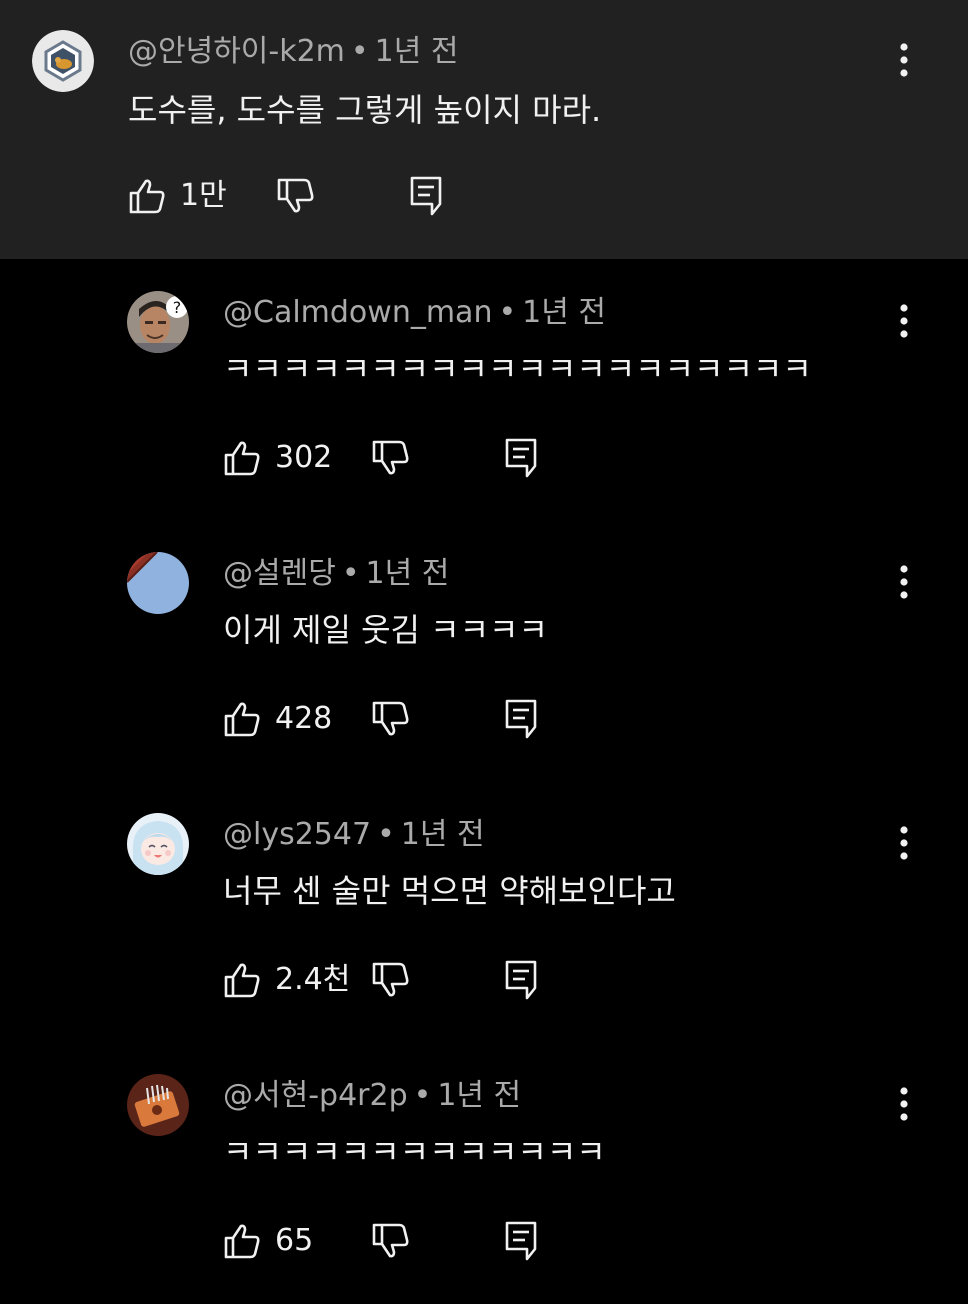 Image resolution: width=968 pixels, height=1304 pixels. I want to click on comment-text: 너무 센 술만 먹으면 약해보인다고, so click(449, 891).